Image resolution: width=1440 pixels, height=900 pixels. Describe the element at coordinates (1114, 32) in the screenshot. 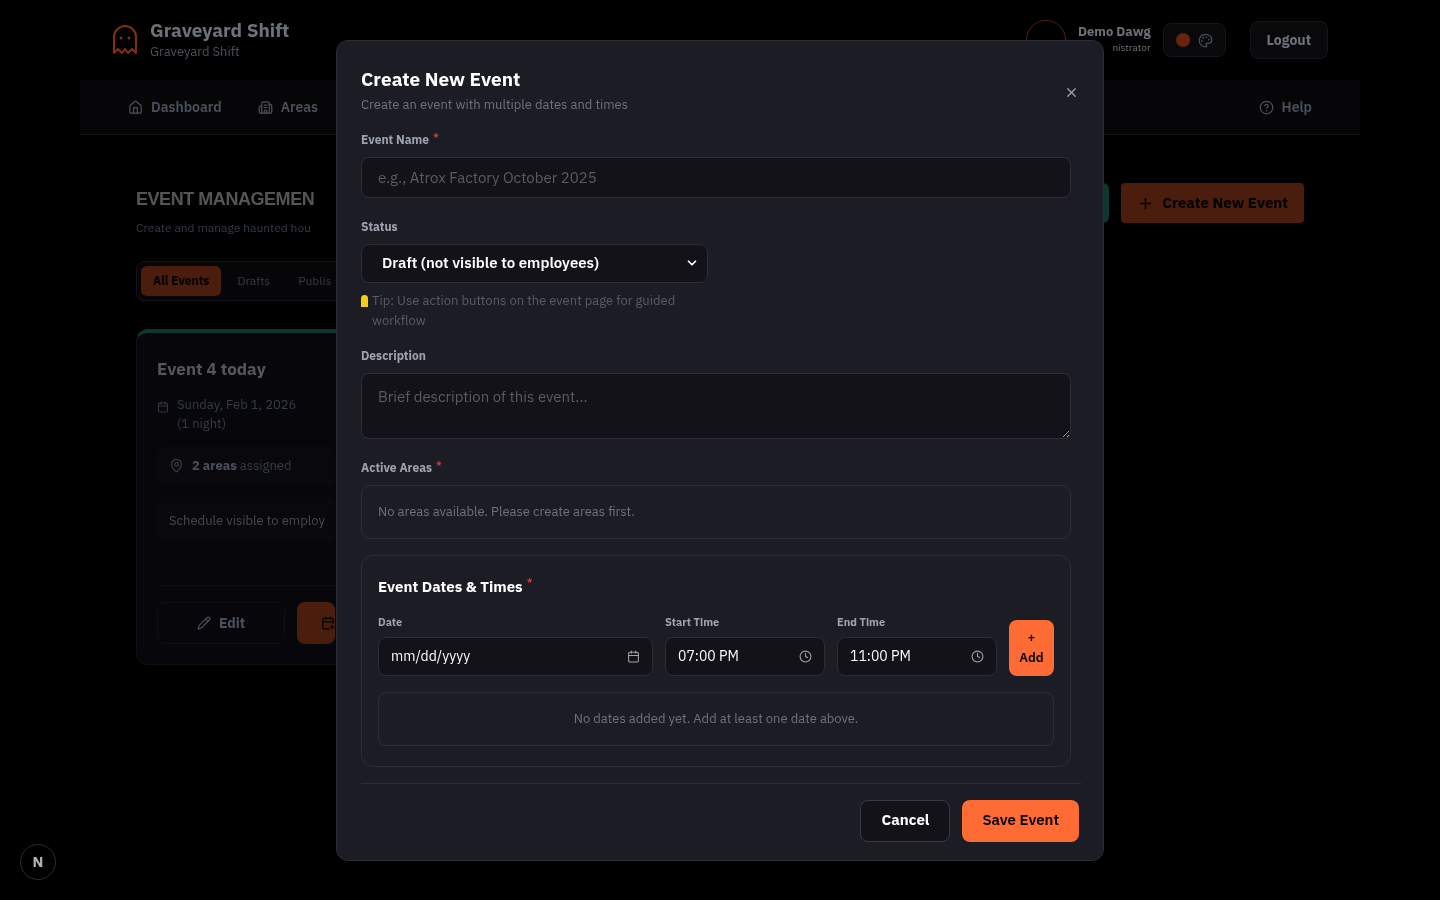

I see `user-name: Demo Dawg` at that location.